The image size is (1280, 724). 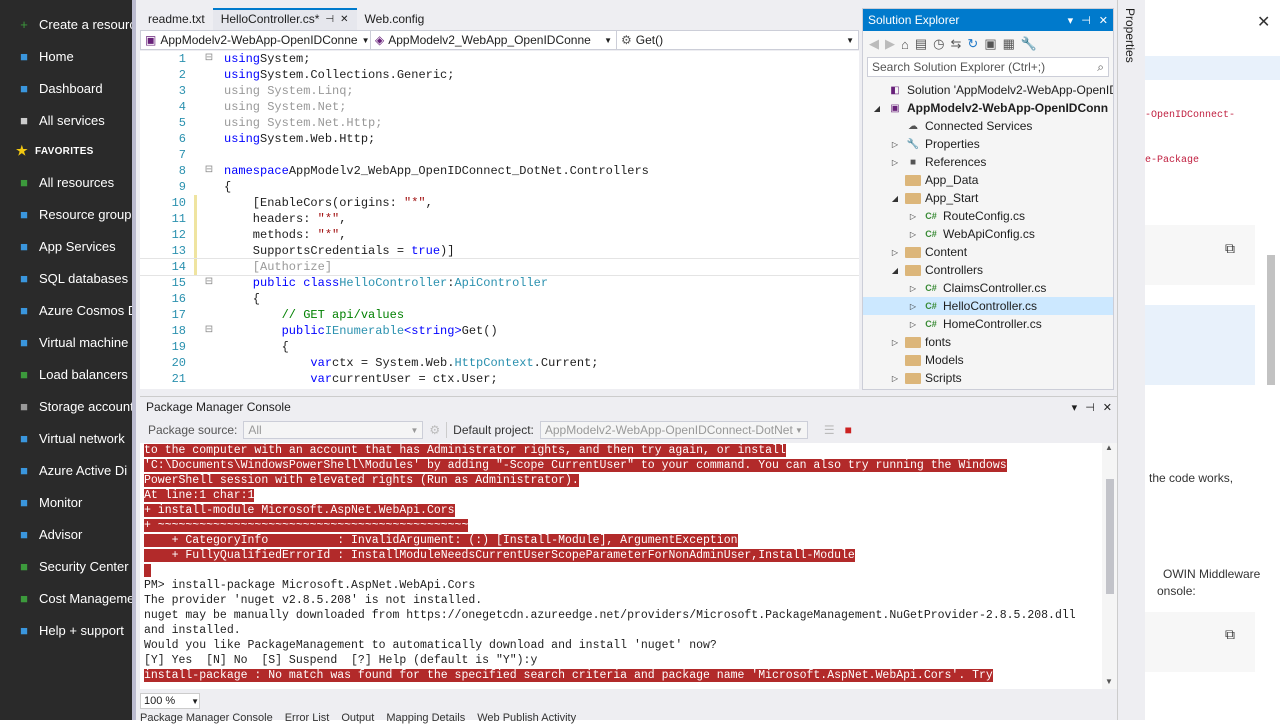 I want to click on tab-web-config: Web.config, so click(x=395, y=19).